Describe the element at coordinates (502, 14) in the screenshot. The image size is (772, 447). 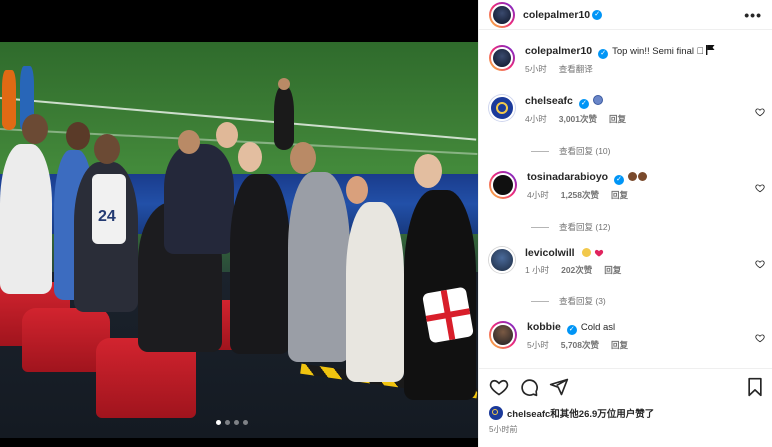
I see `author-avatar` at that location.